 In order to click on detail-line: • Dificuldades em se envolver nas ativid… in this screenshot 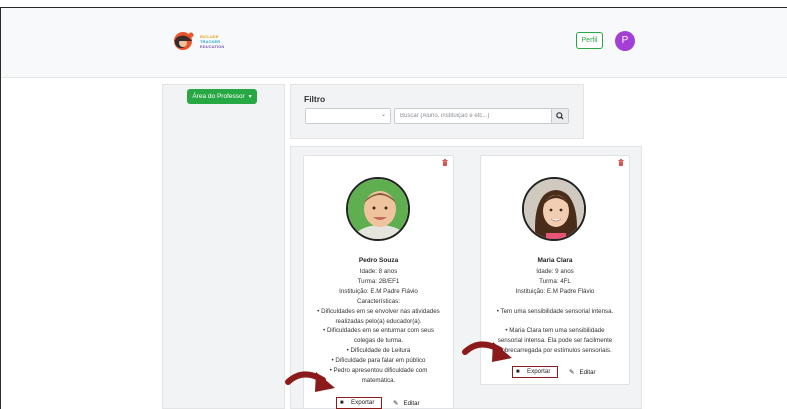, I will do `click(378, 311)`.